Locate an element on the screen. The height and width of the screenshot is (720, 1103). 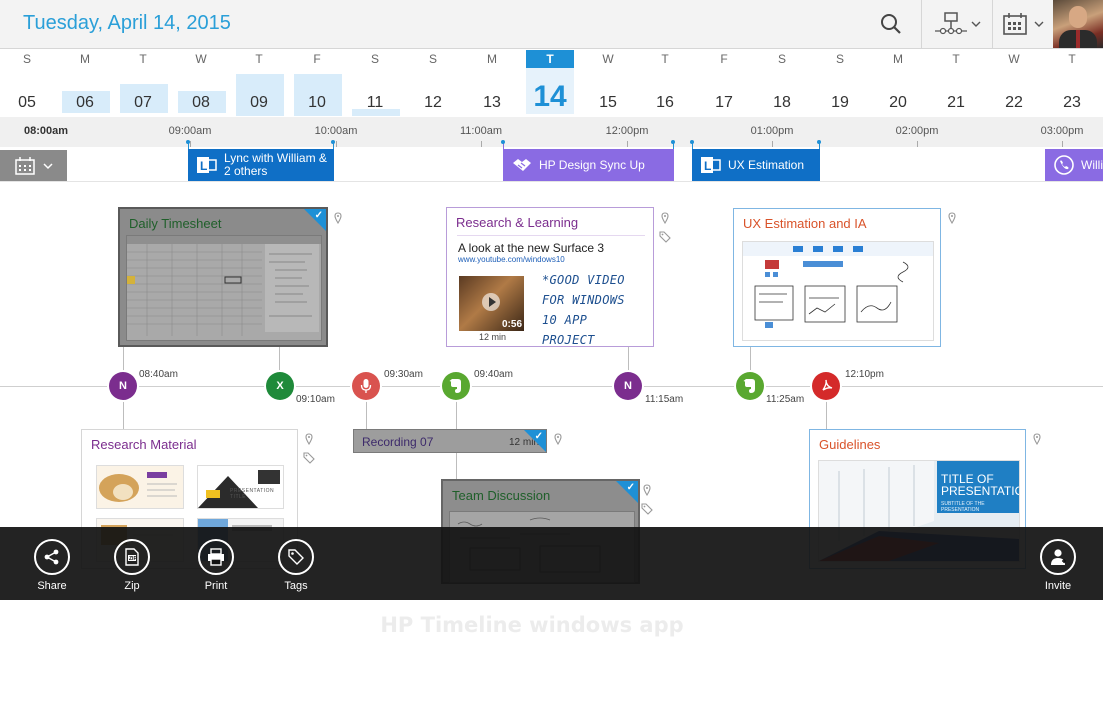
header: Tuesday, April 14, 2015 is located at coordinates (551, 24).